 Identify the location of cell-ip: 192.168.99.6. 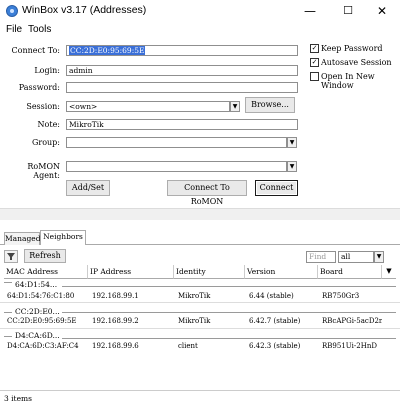
(132, 346).